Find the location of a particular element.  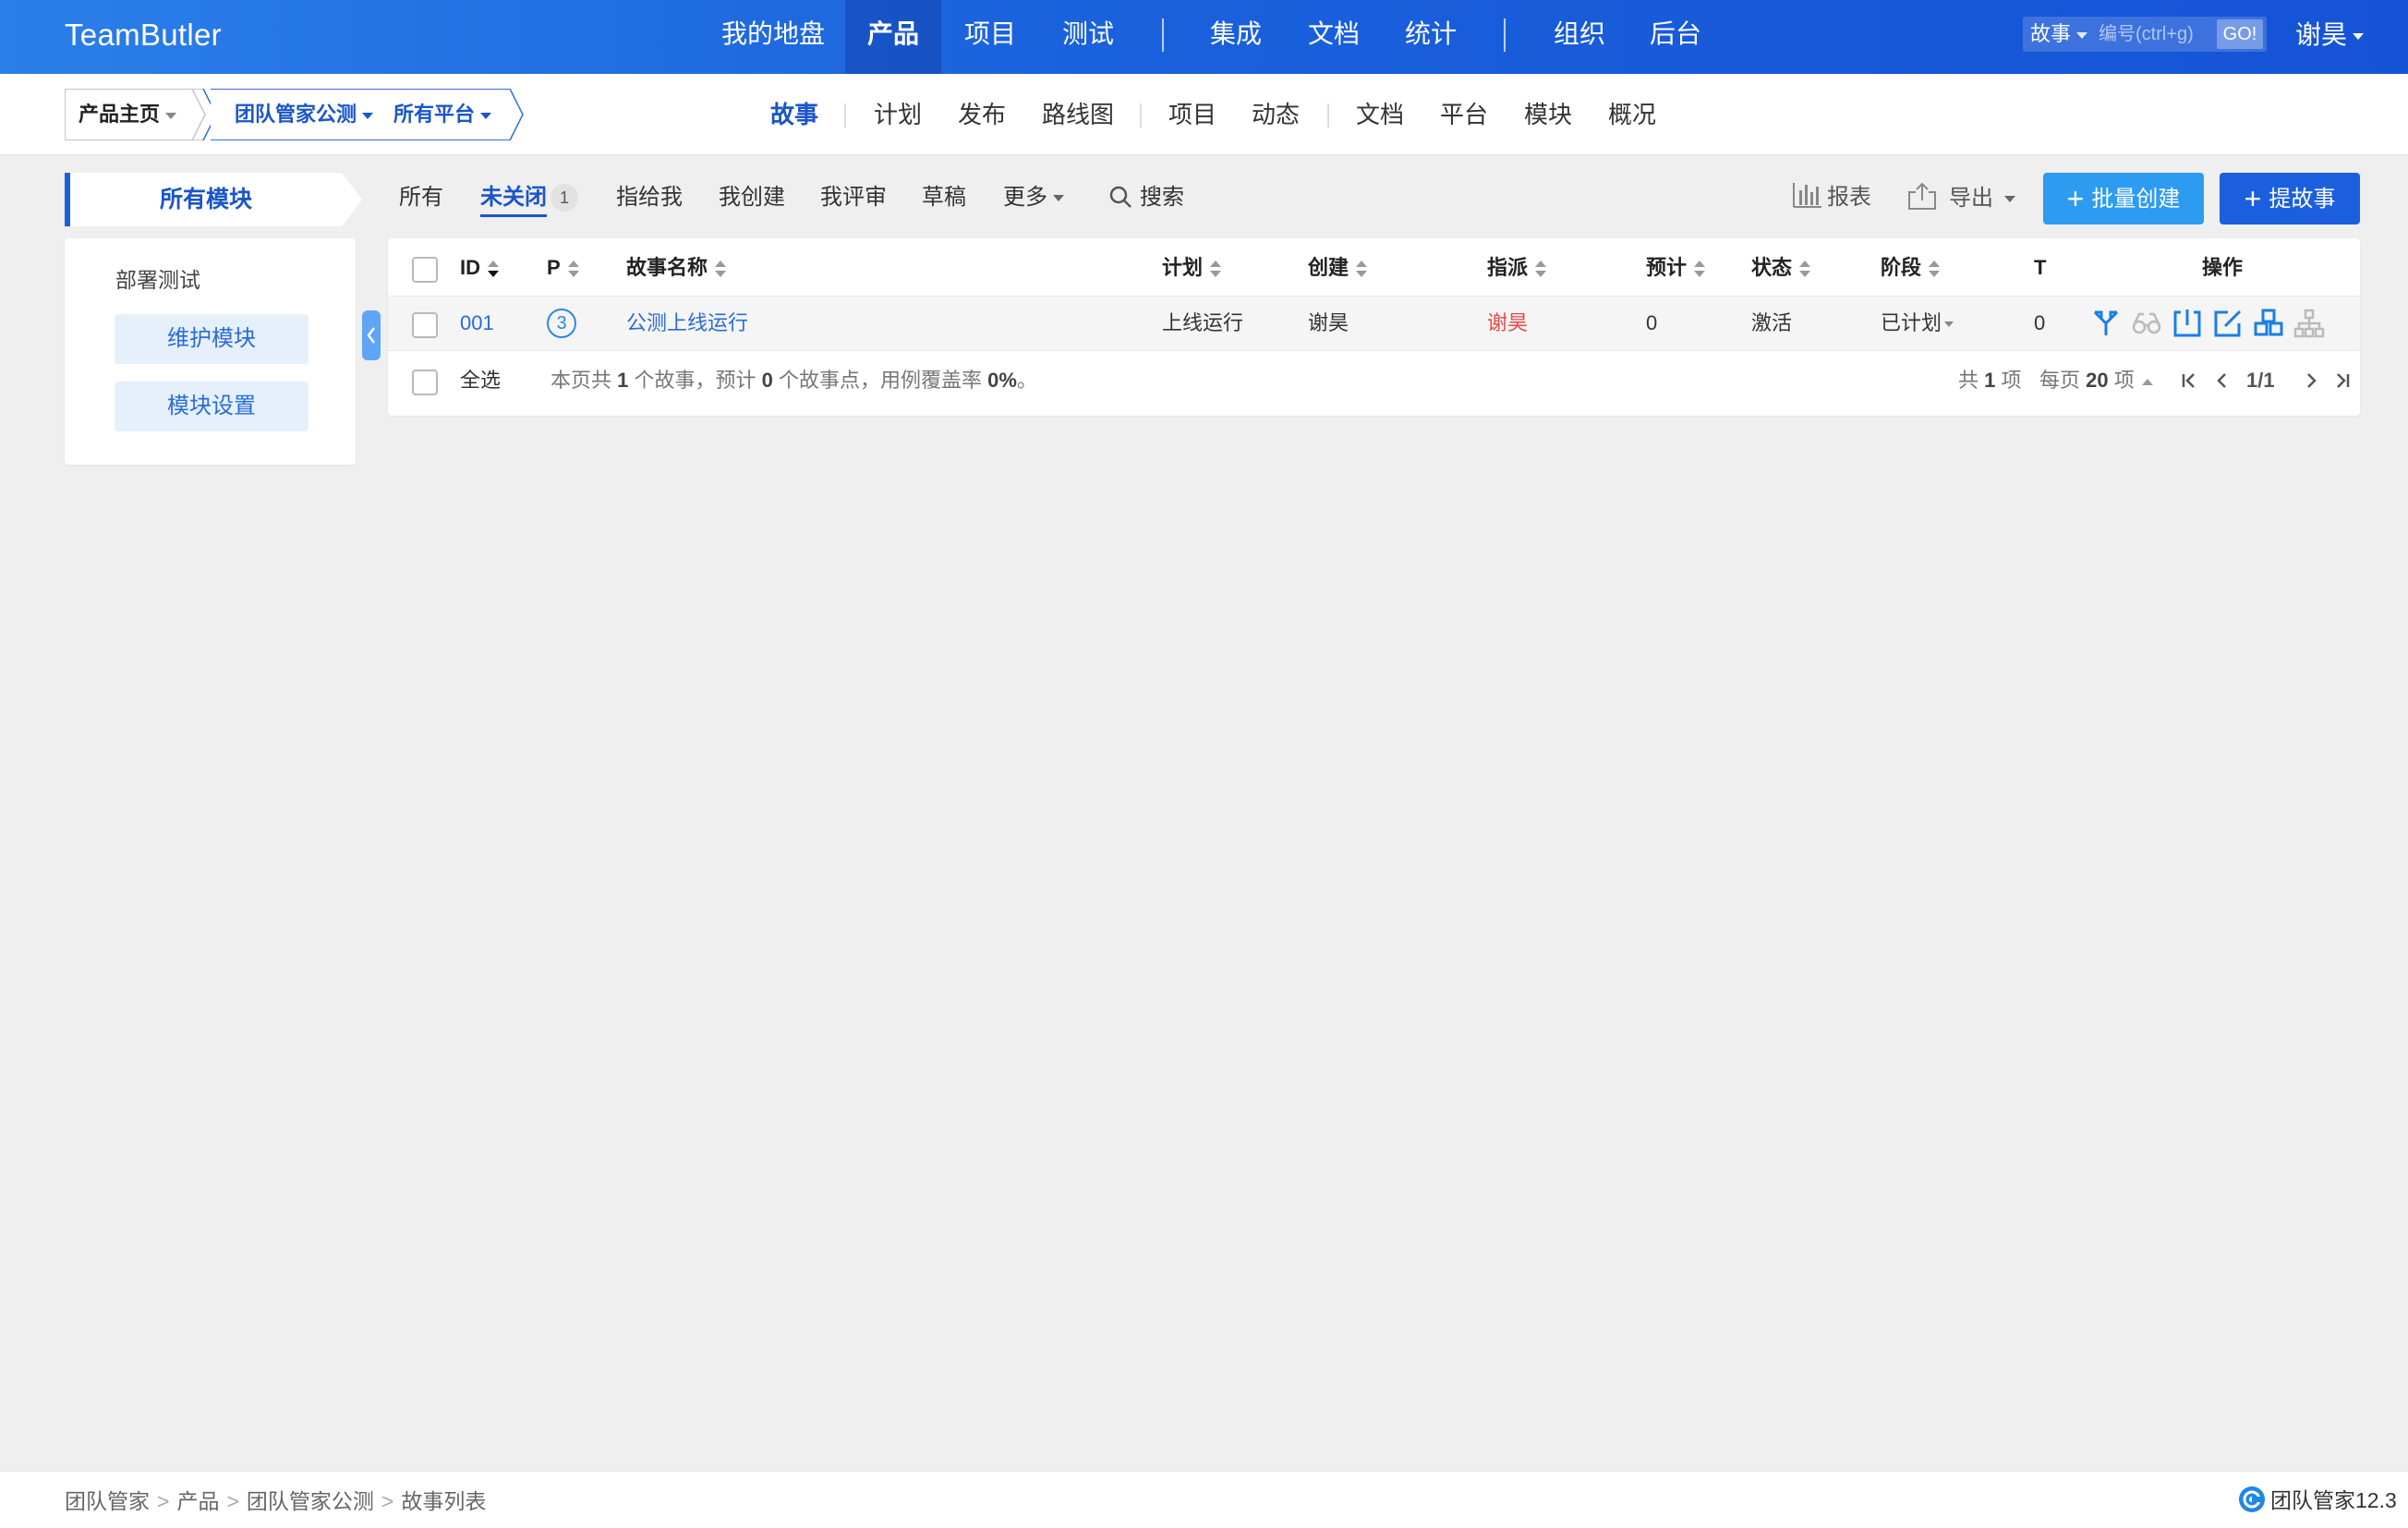

header-checkbox is located at coordinates (425, 270).